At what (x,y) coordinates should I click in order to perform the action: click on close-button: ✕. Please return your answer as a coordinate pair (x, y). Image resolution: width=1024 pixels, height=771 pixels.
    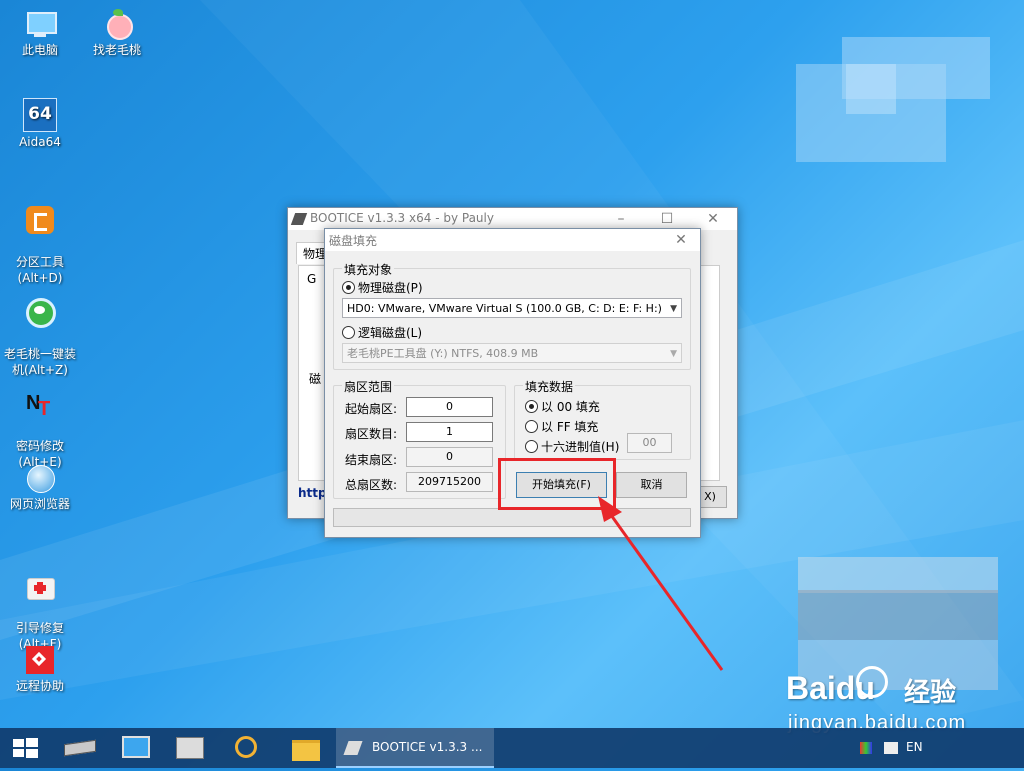
    Looking at the image, I should click on (713, 219).